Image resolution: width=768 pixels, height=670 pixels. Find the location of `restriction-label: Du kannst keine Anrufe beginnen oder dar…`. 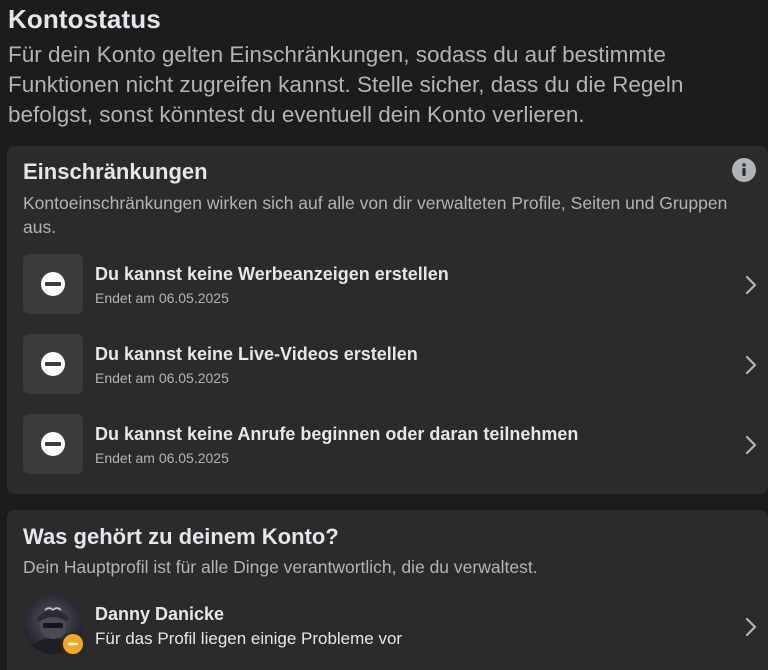

restriction-label: Du kannst keine Anrufe beginnen oder dar… is located at coordinates (337, 434).